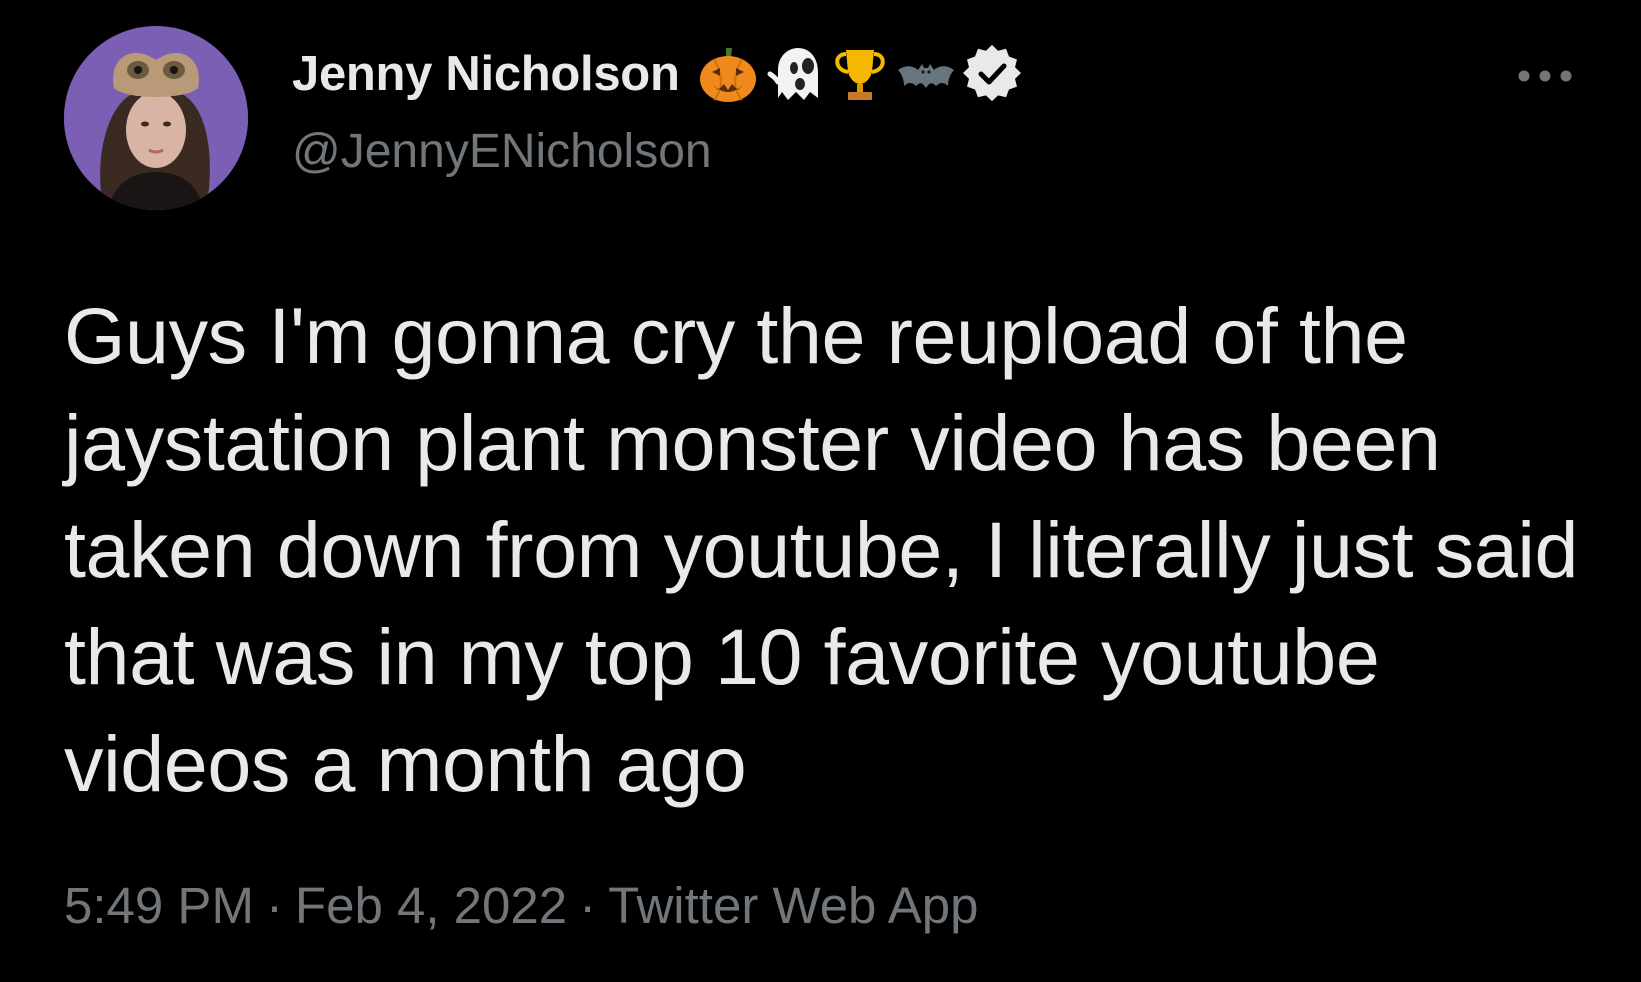  I want to click on author-line: Jenny Nicholson, so click(657, 74).